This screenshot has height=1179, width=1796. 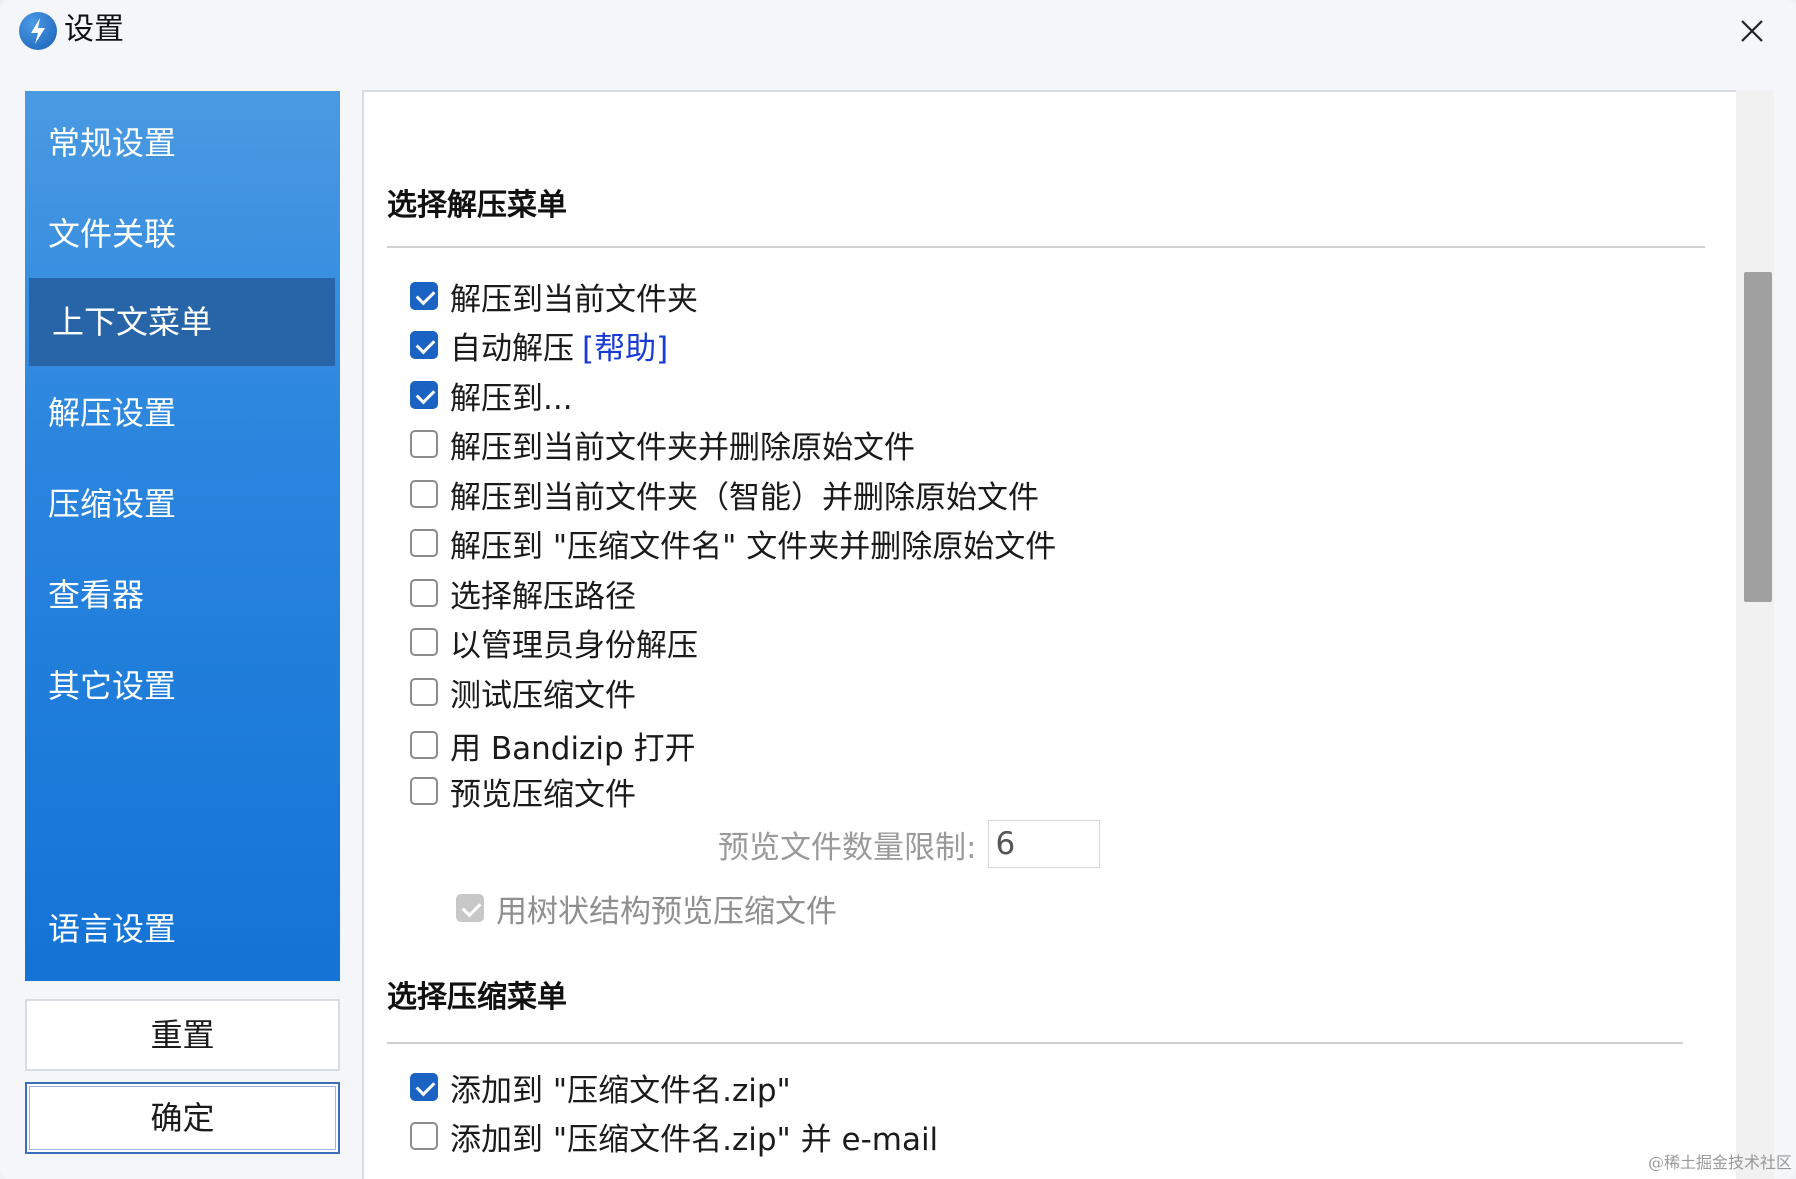 I want to click on vertical-scrollbar, so click(x=1755, y=634).